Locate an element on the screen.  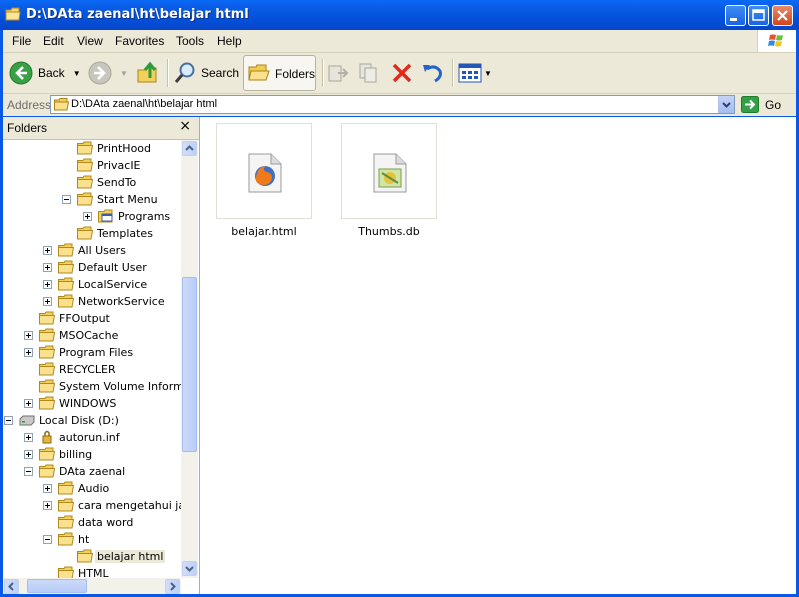
copy-to-button is located at coordinates (369, 73).